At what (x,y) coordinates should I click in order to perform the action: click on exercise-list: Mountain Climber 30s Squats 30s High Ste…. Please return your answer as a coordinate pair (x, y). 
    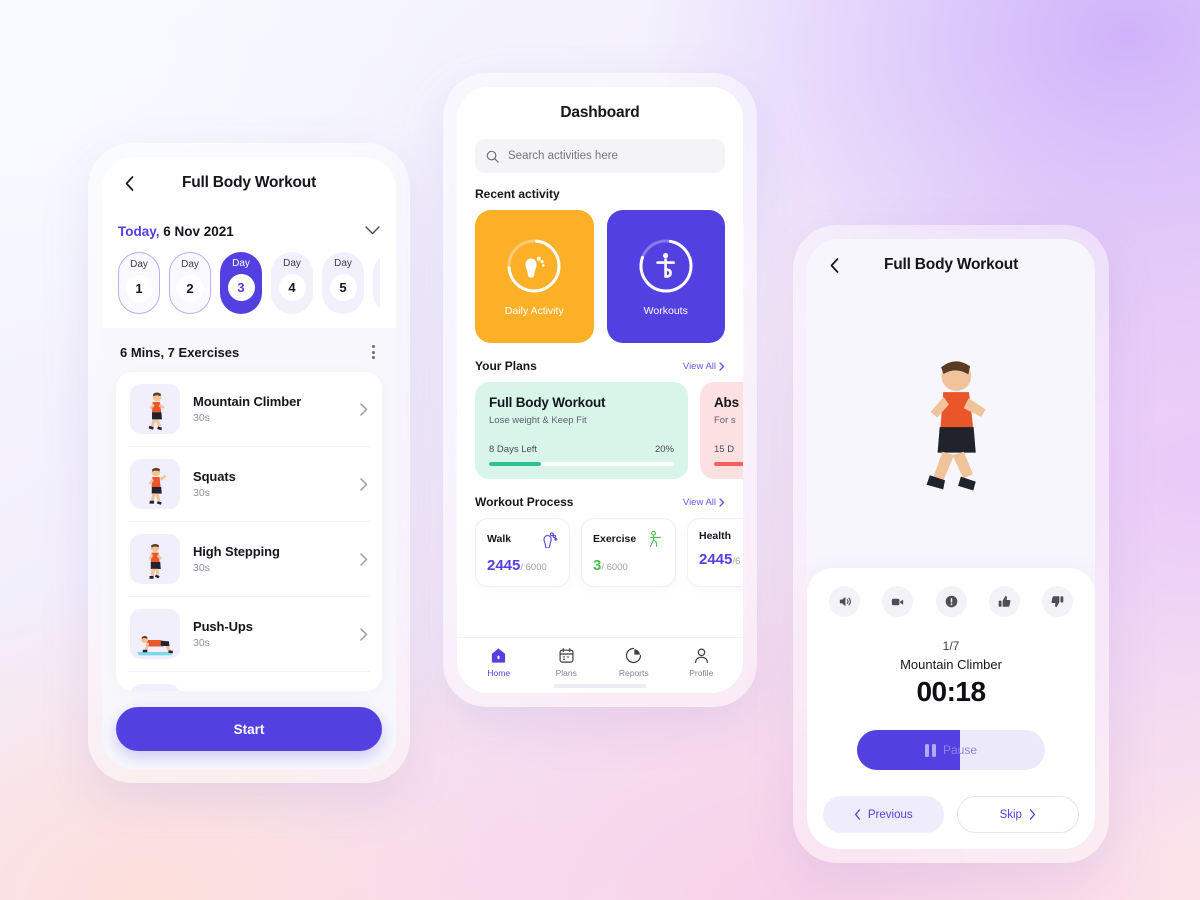
    Looking at the image, I should click on (249, 531).